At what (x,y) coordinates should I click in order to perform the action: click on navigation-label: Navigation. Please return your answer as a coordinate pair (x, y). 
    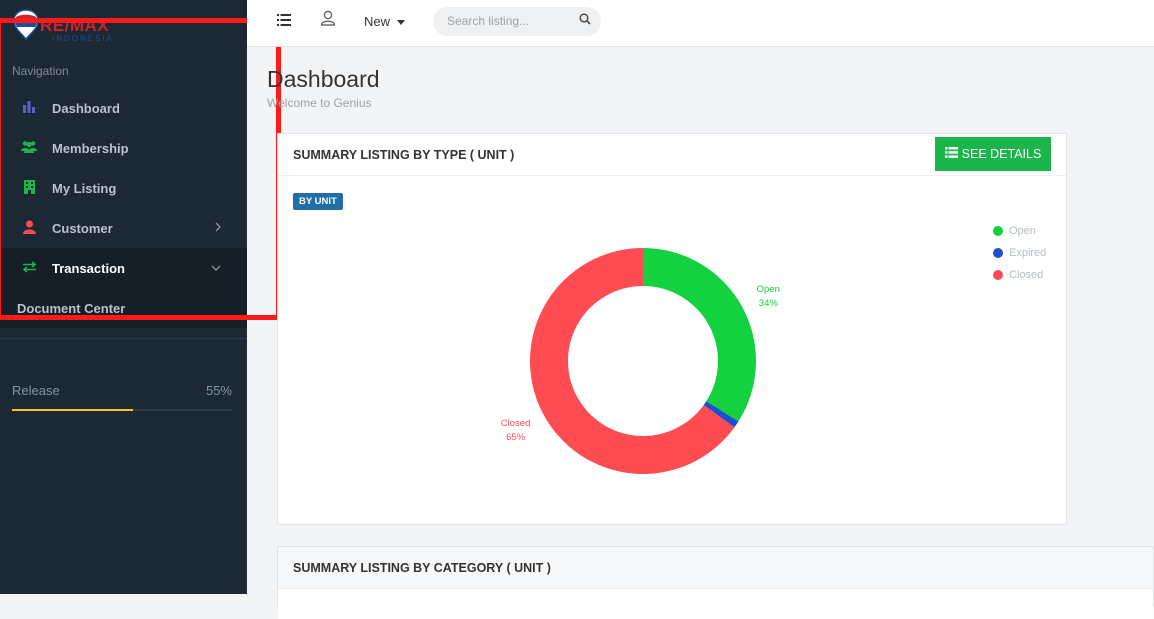
    Looking at the image, I should click on (40, 71).